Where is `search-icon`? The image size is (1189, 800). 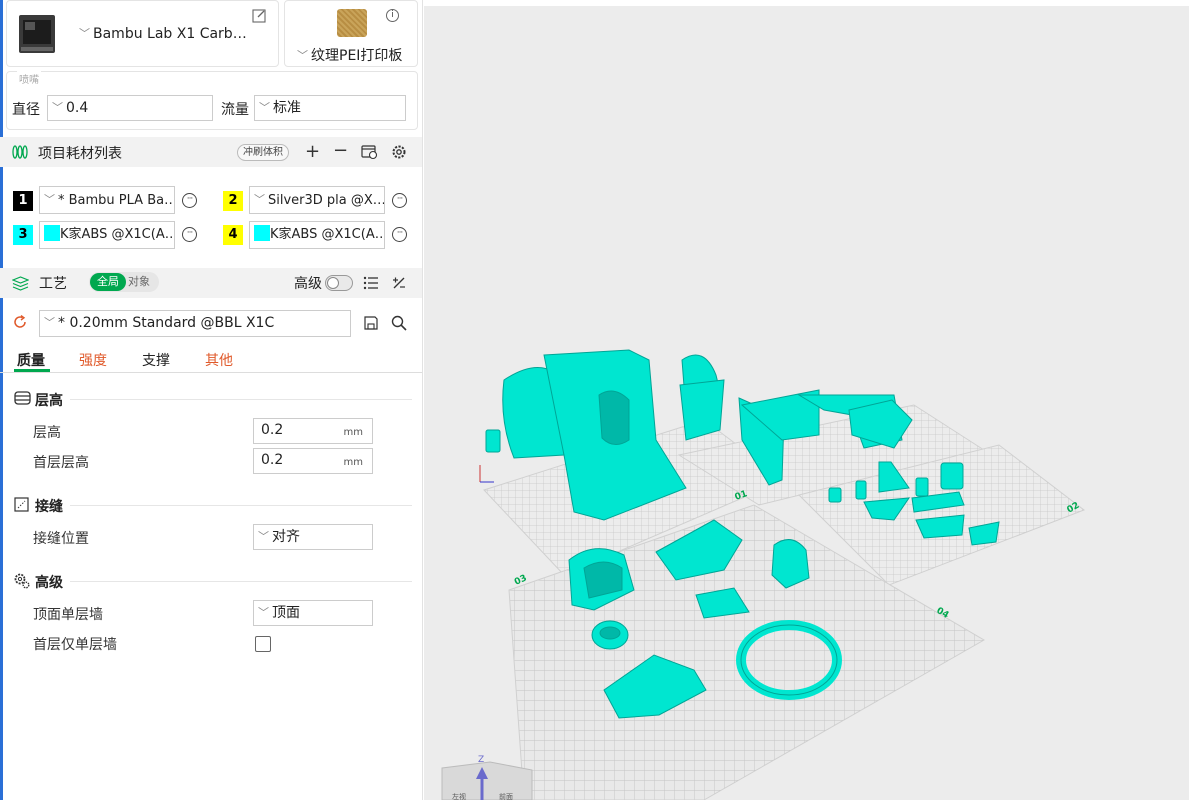
search-icon is located at coordinates (399, 323).